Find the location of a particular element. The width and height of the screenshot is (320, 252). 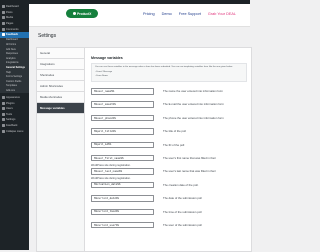

menu-item-label: Dashboard is located at coordinates (12, 7).